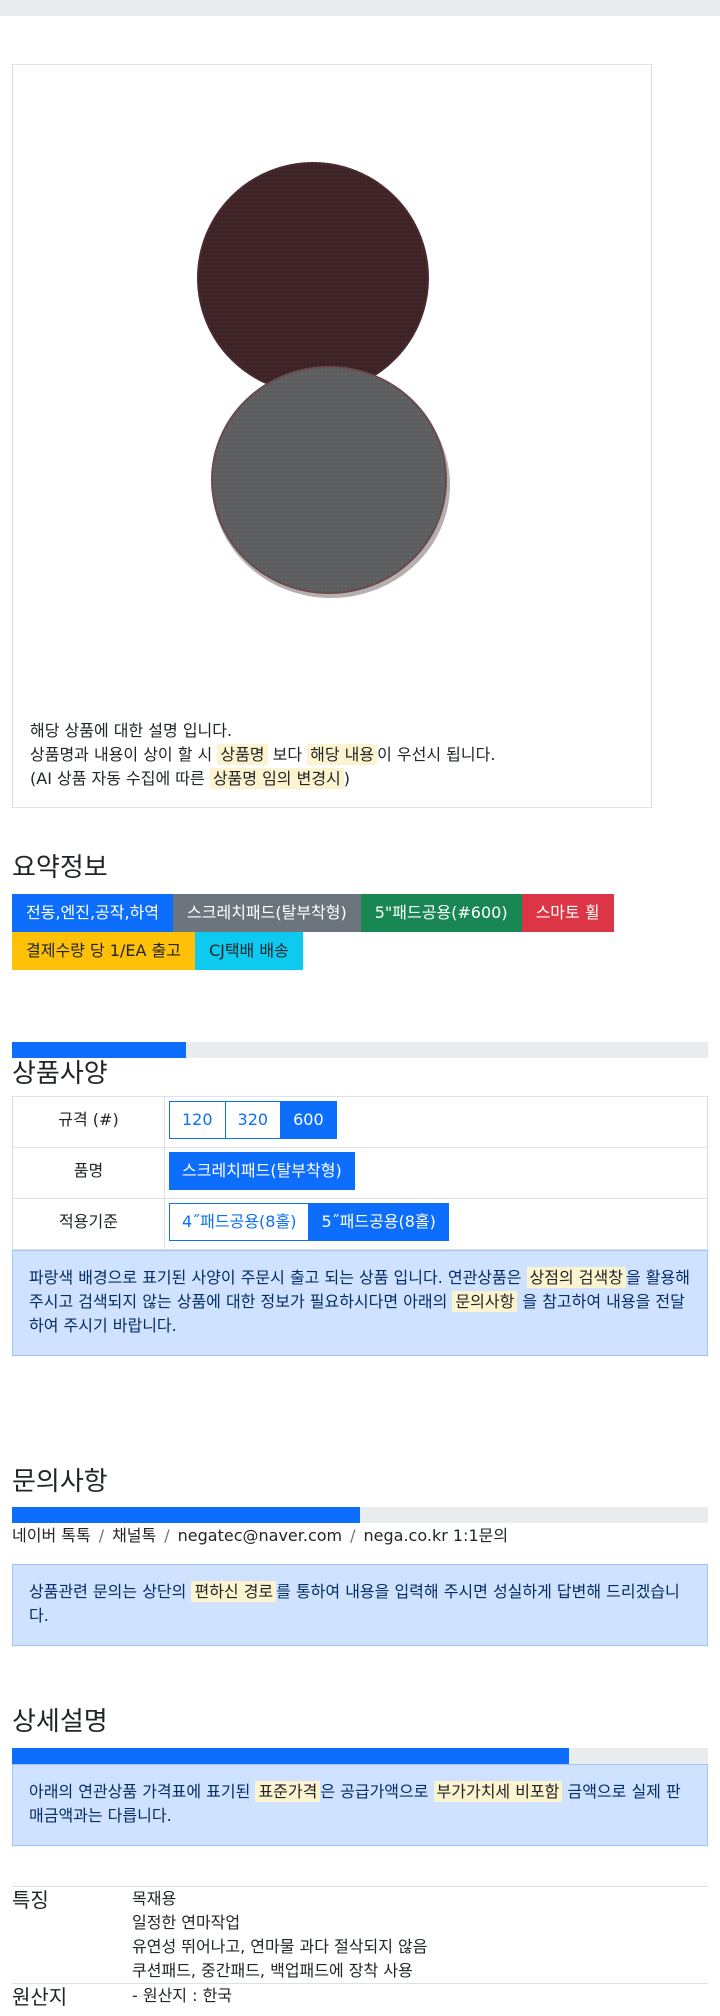 The width and height of the screenshot is (720, 2016). Describe the element at coordinates (441, 913) in the screenshot. I see `tag-spec: 5"패드공용(#600)` at that location.